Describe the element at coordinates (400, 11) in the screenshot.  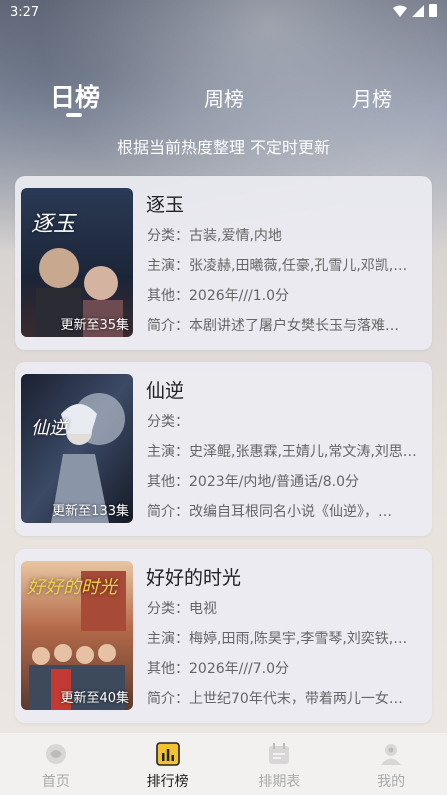
I see `wifi-icon` at that location.